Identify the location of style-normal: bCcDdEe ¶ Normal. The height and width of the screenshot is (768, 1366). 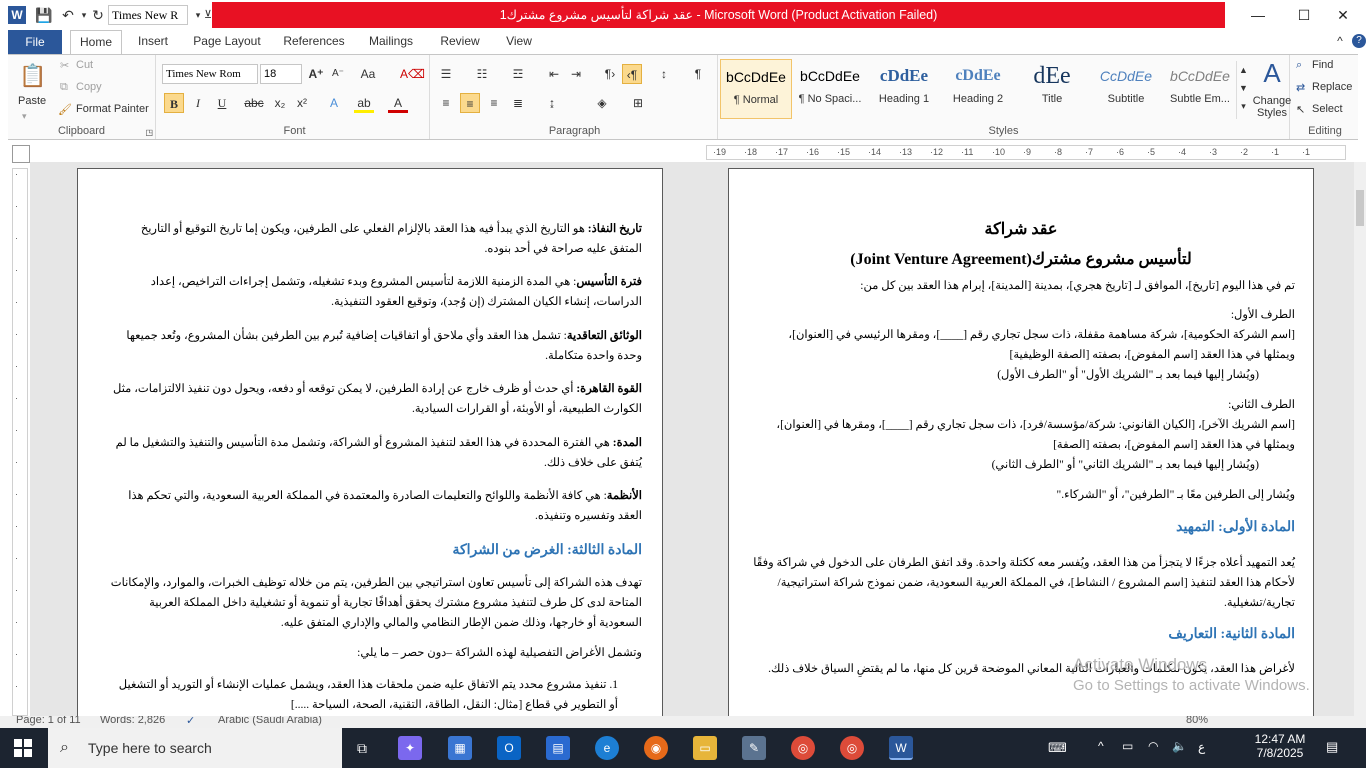
(756, 89).